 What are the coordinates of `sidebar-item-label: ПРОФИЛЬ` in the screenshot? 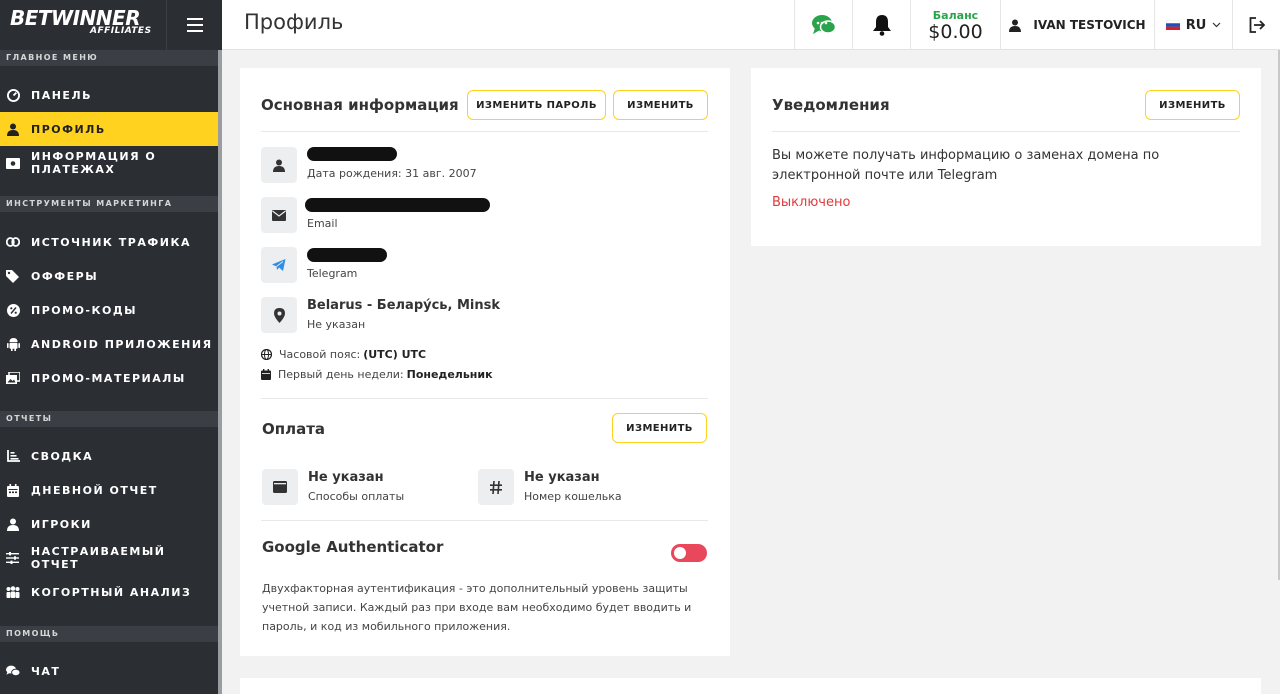 It's located at (68, 129).